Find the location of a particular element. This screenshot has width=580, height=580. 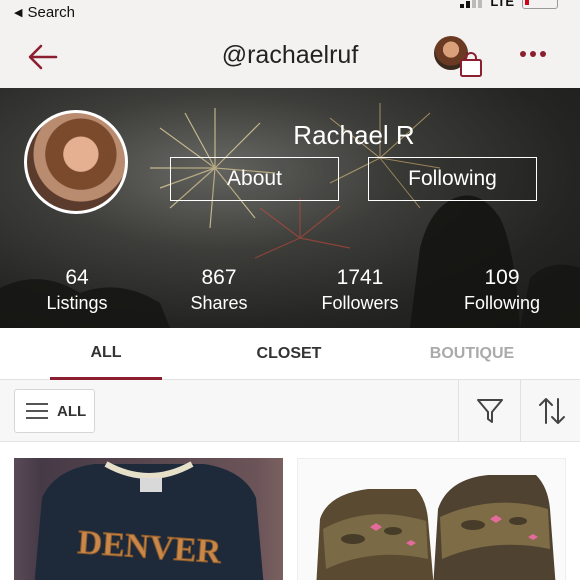

battery-icon is located at coordinates (540, 4).